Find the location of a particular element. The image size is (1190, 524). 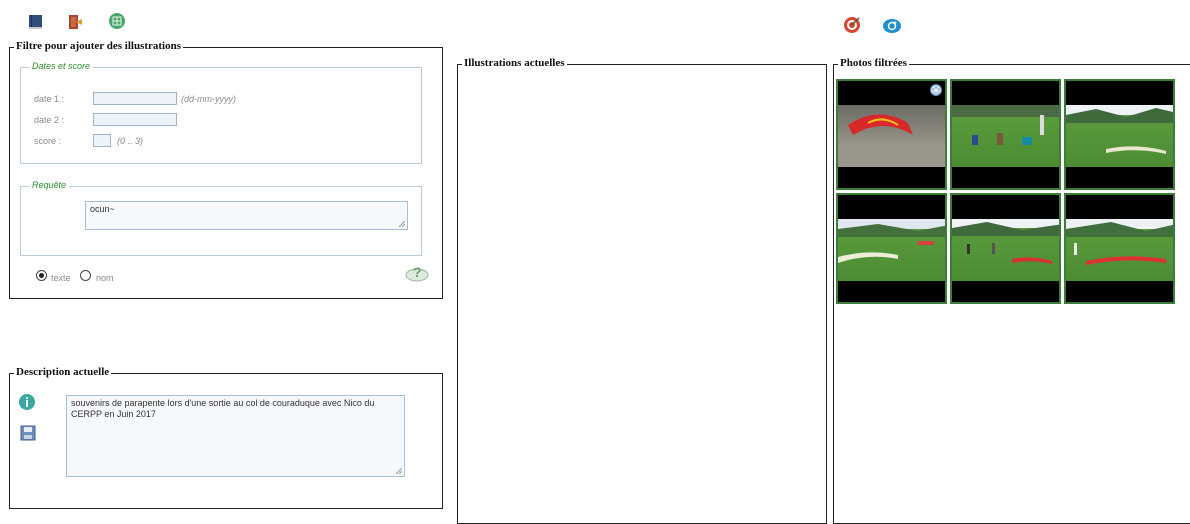

mode-label-texte: texte is located at coordinates (61, 278).